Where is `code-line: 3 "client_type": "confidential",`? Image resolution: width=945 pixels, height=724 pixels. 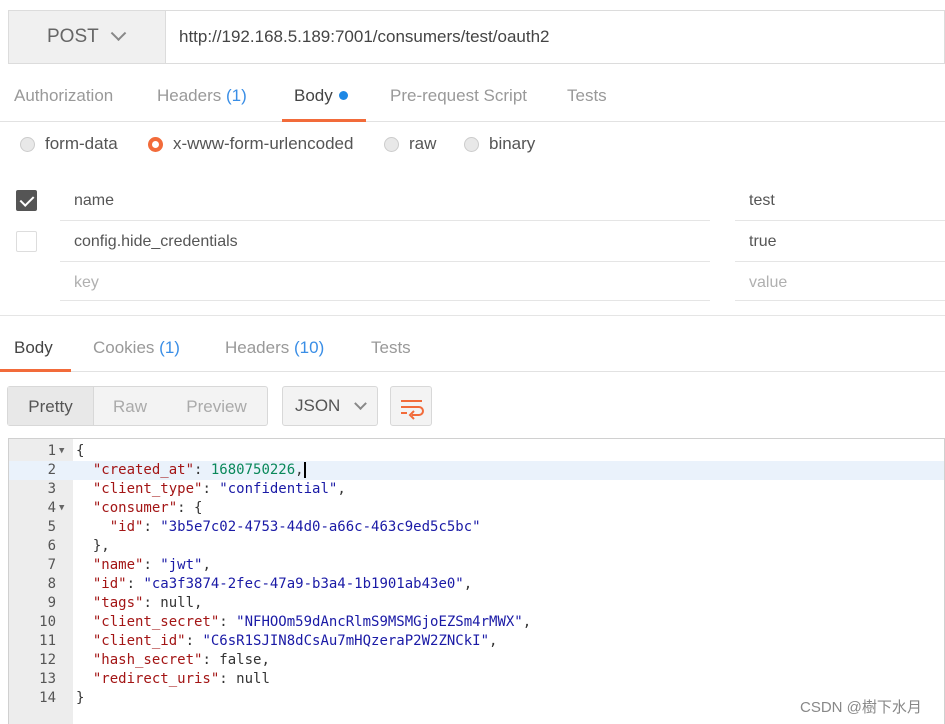
code-line: 3 "client_type": "confidential", is located at coordinates (476, 489).